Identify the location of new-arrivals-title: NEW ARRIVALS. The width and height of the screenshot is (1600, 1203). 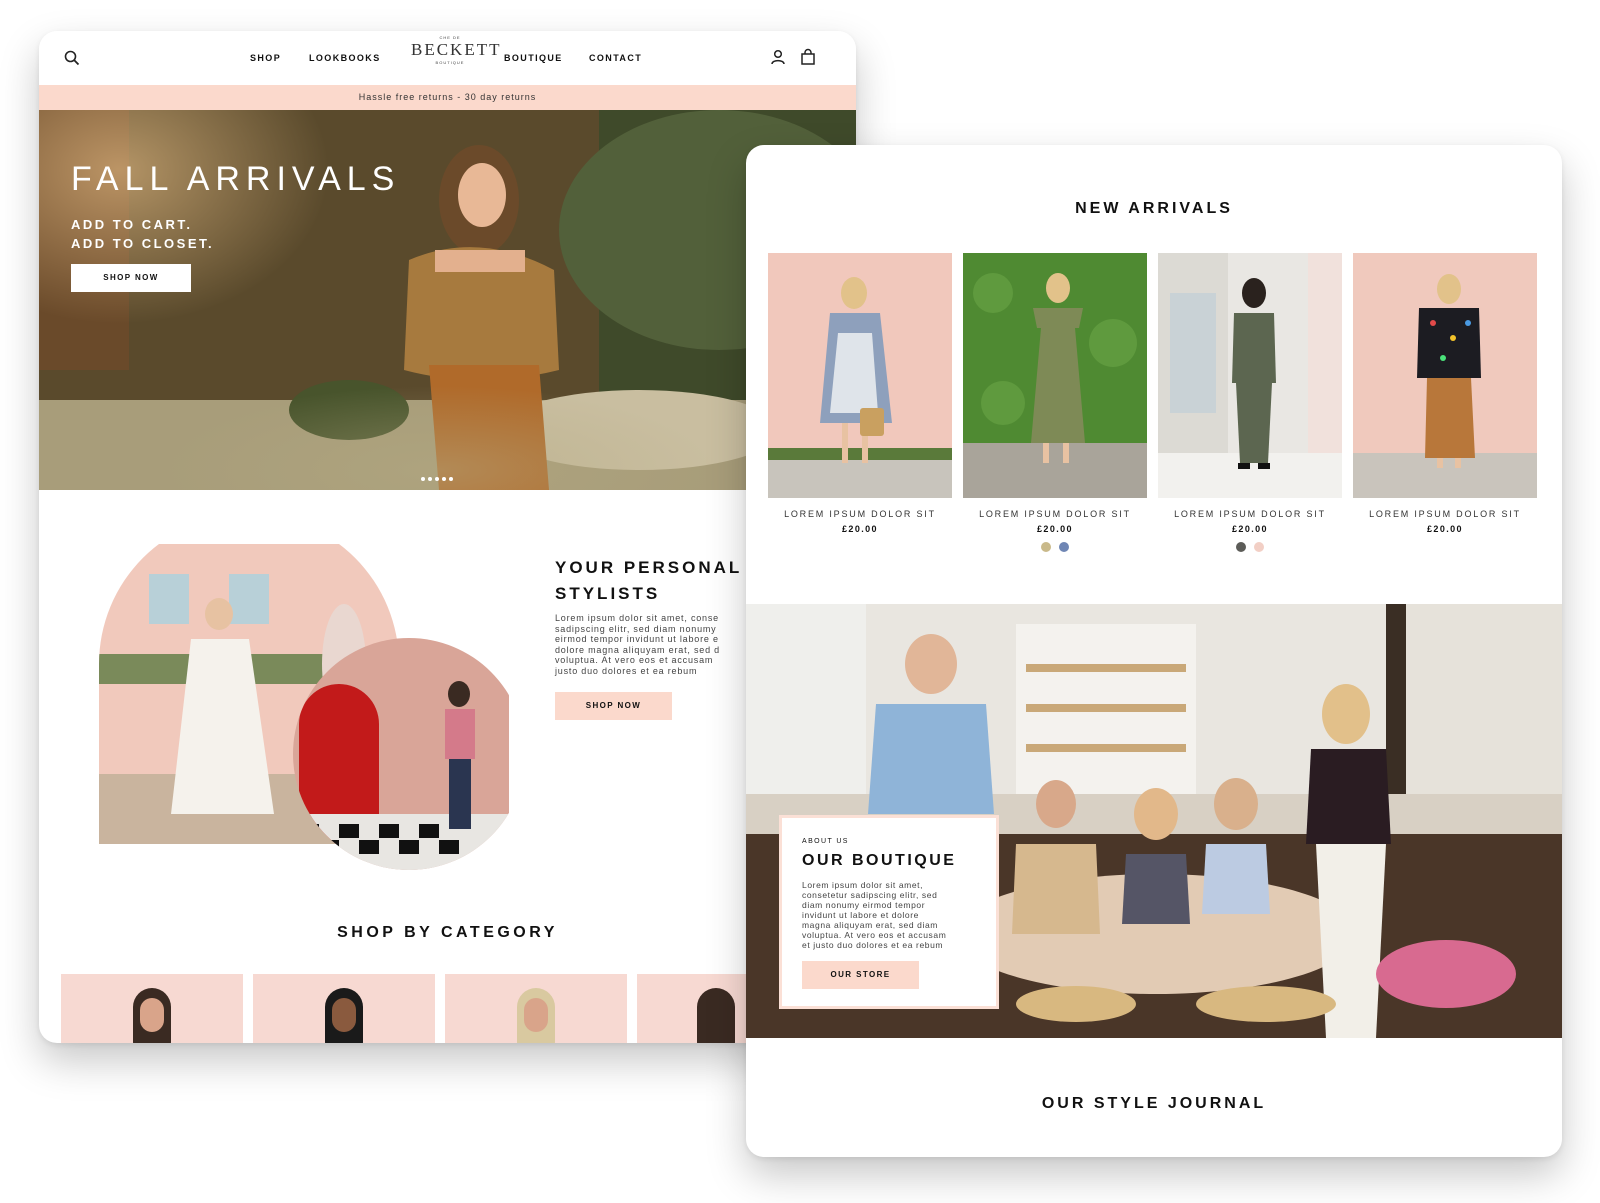
(1154, 208).